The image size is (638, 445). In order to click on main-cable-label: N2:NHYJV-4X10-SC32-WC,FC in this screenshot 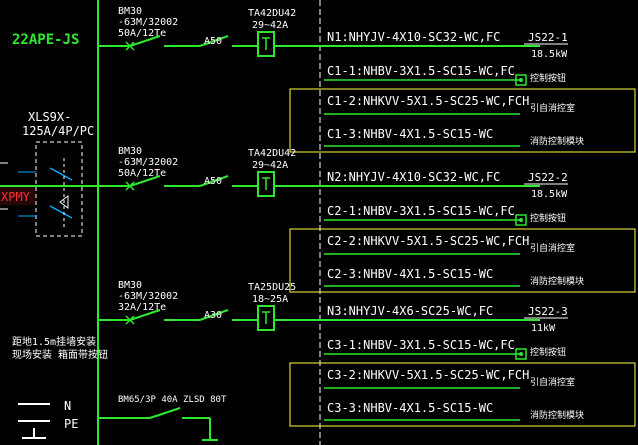, I will do `click(413, 177)`.